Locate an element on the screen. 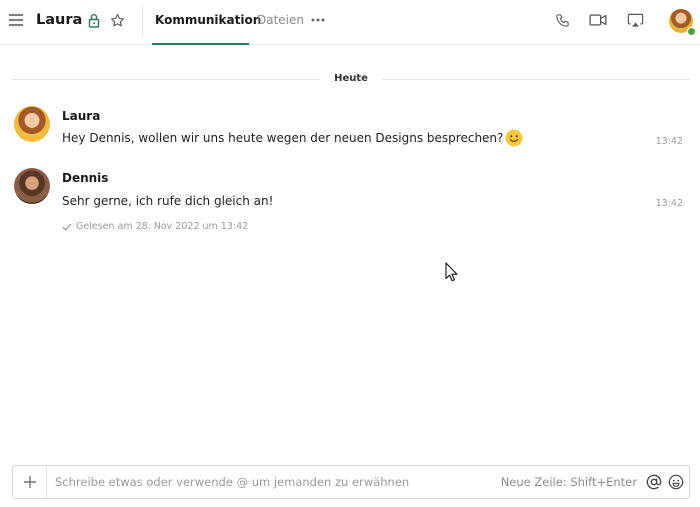  menu-icon is located at coordinates (16, 20).